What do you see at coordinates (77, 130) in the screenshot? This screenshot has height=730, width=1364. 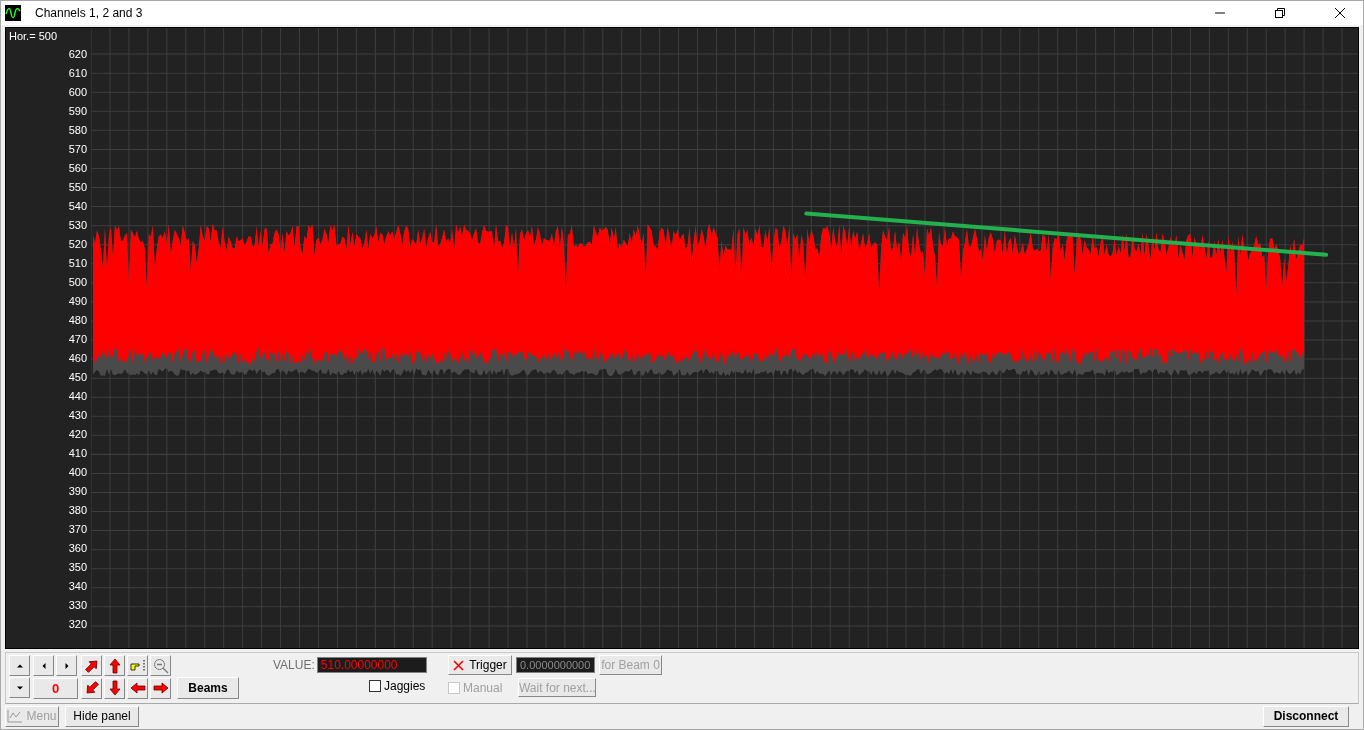 I see `axis-tick-label: 580` at bounding box center [77, 130].